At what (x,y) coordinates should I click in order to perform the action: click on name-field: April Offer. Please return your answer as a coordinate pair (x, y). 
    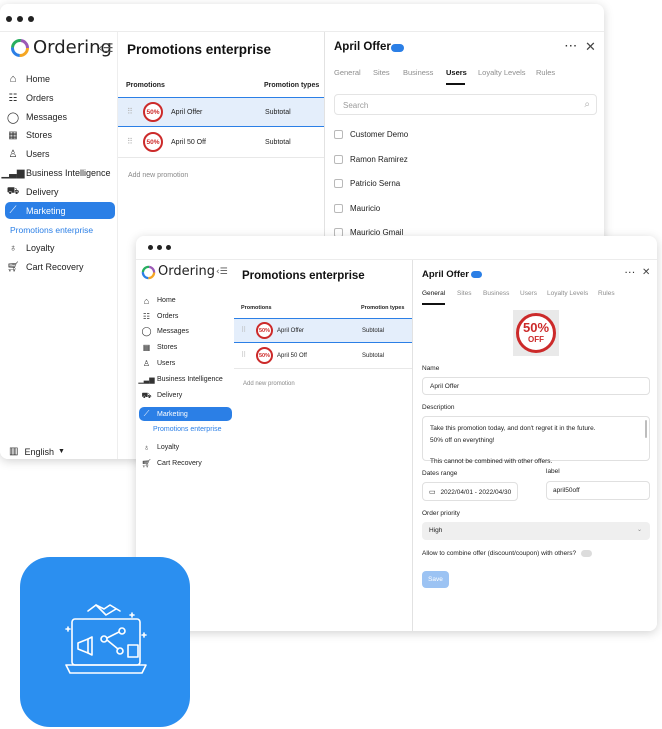
    Looking at the image, I should click on (536, 386).